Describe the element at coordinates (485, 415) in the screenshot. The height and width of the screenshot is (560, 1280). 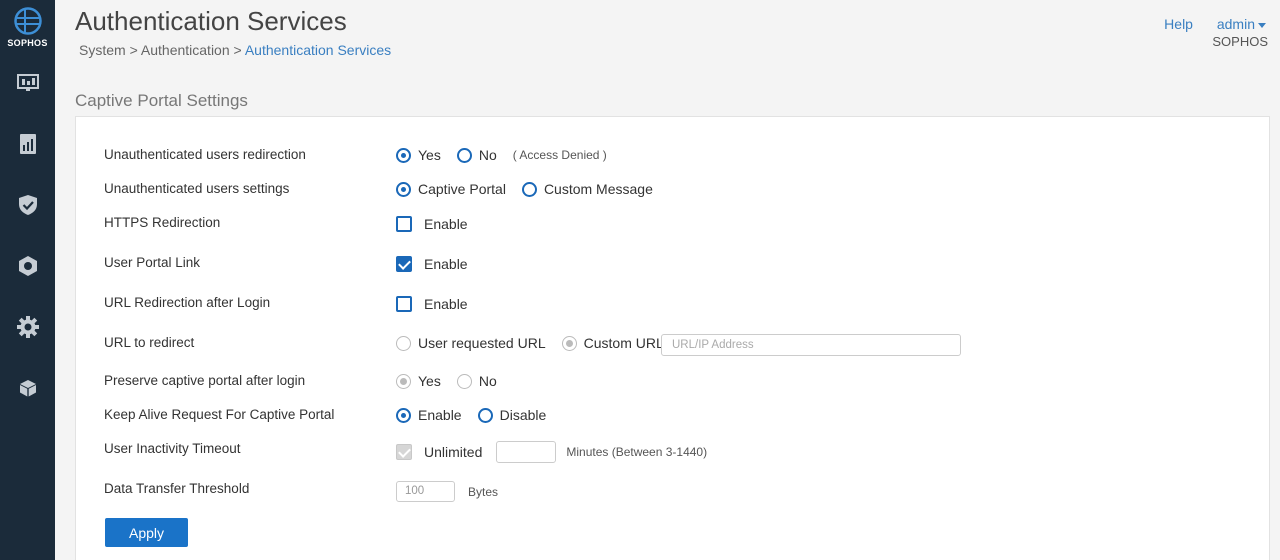
I see `keepalive-disable-radio` at that location.